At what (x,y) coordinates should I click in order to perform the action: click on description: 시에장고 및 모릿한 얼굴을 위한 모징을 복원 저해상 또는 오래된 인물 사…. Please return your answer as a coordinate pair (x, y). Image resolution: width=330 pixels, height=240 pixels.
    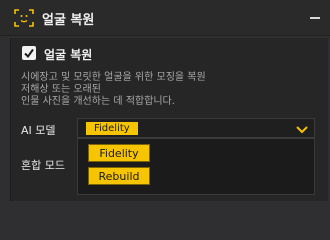
    Looking at the image, I should click on (113, 90).